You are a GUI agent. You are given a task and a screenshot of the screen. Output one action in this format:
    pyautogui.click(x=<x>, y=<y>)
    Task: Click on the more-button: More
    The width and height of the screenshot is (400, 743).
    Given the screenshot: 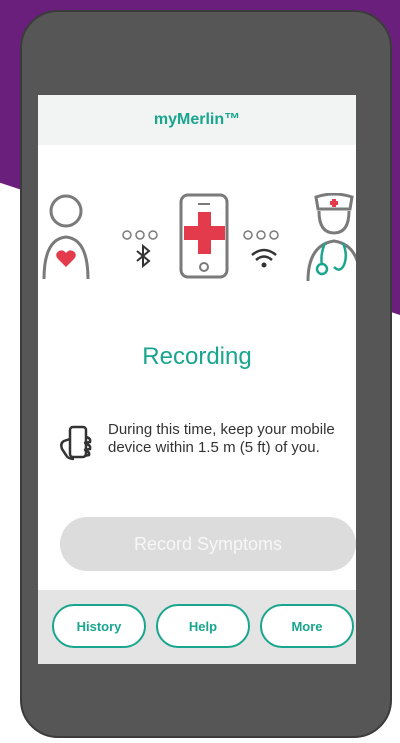 What is the action you would take?
    pyautogui.click(x=307, y=626)
    